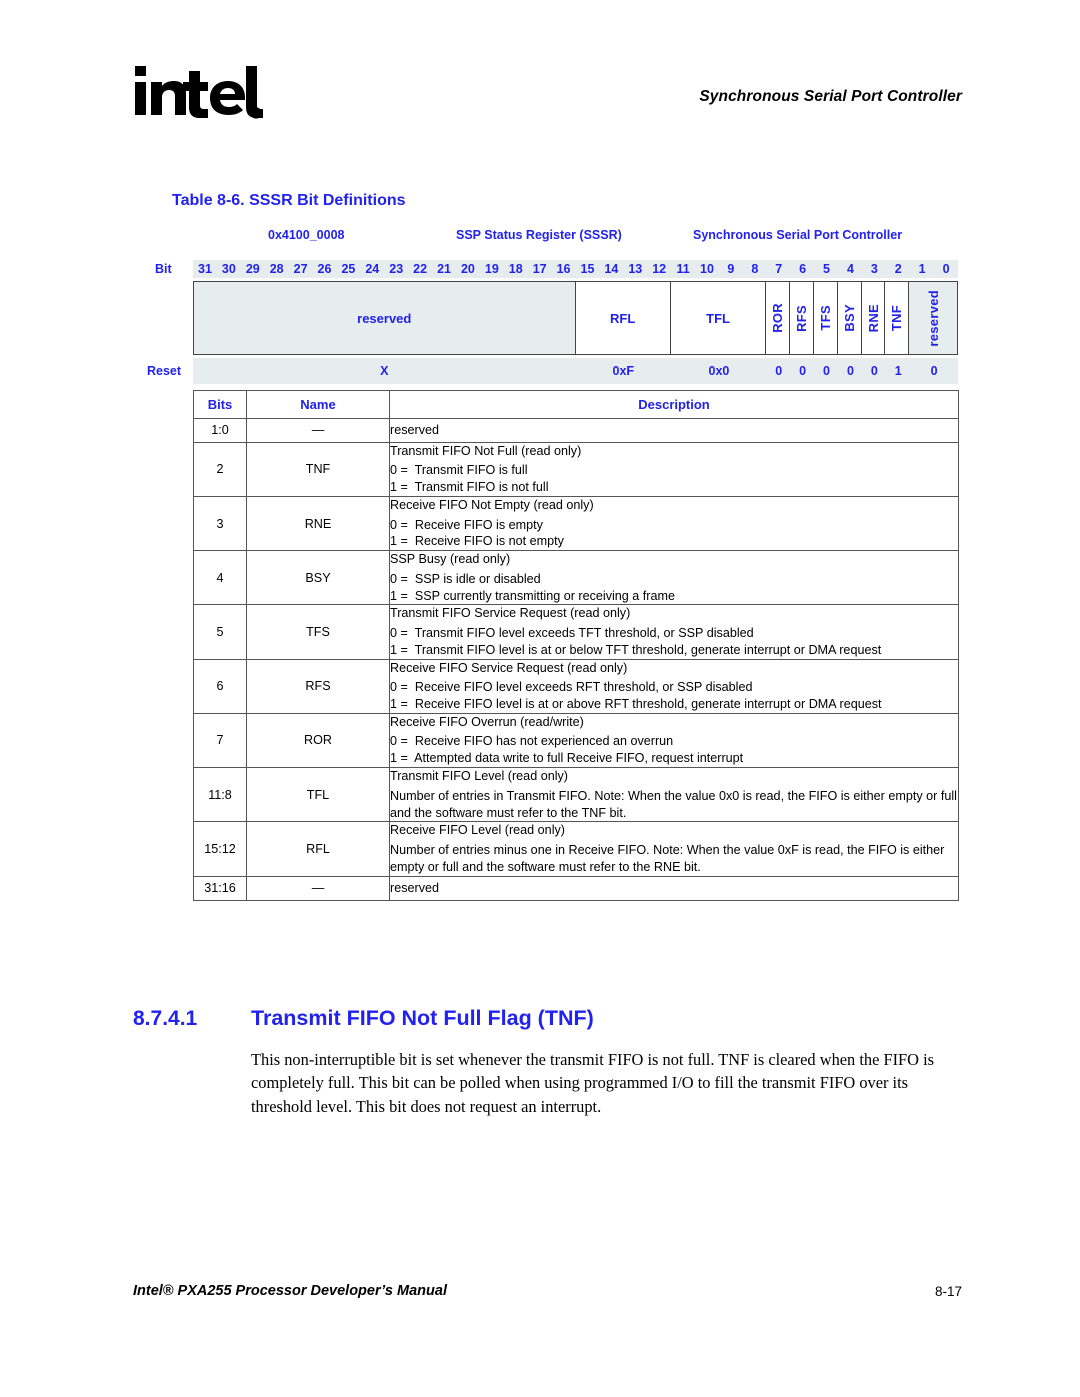 The image size is (1080, 1397). I want to click on bit-number-28: 28, so click(276, 269).